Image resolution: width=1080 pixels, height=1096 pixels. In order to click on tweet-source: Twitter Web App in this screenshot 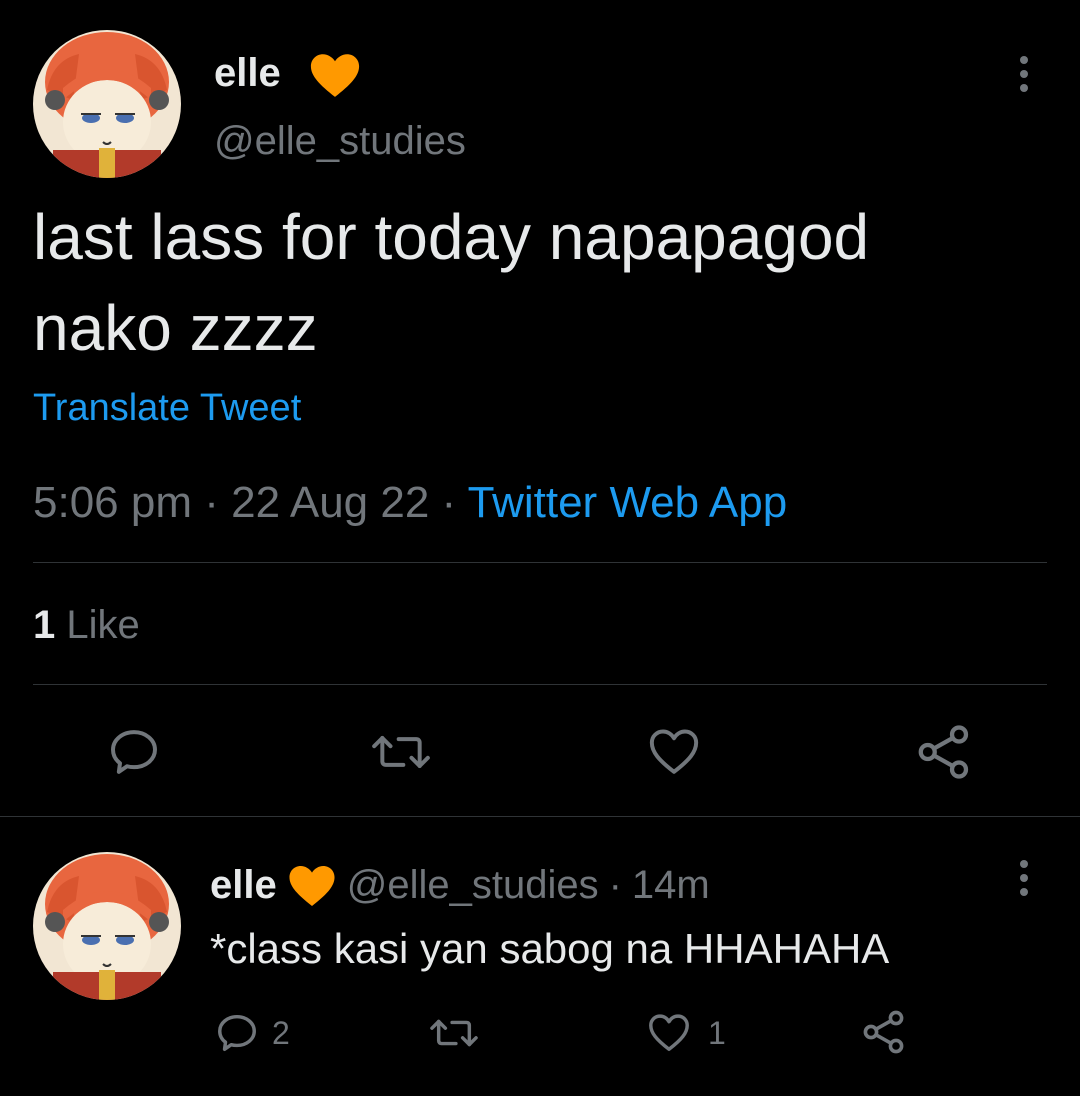, I will do `click(628, 502)`.